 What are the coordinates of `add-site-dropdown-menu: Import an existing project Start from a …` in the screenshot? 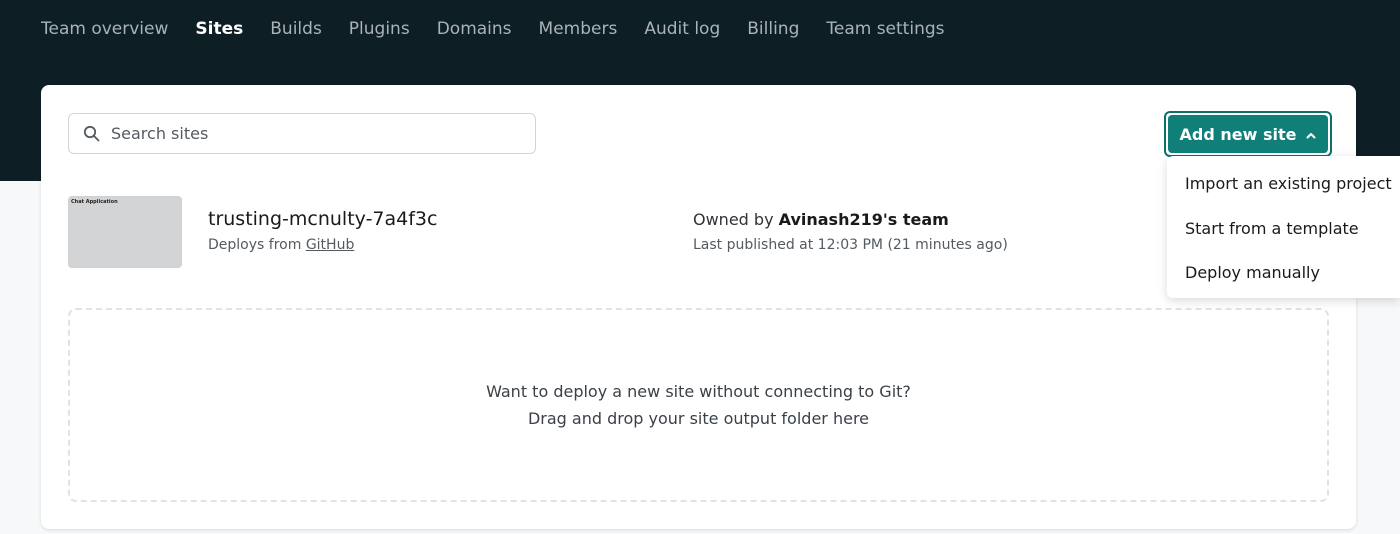 It's located at (1283, 227).